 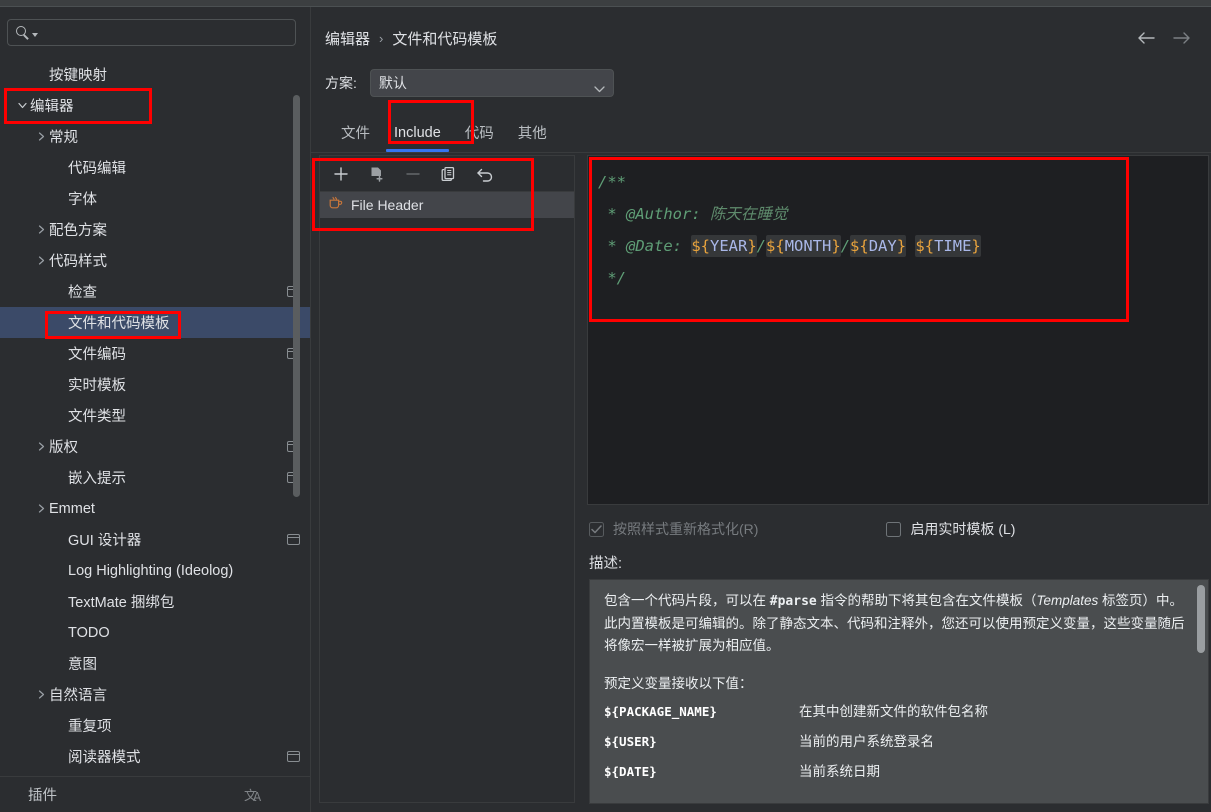 What do you see at coordinates (903, 182) in the screenshot?
I see `code-line: /**` at bounding box center [903, 182].